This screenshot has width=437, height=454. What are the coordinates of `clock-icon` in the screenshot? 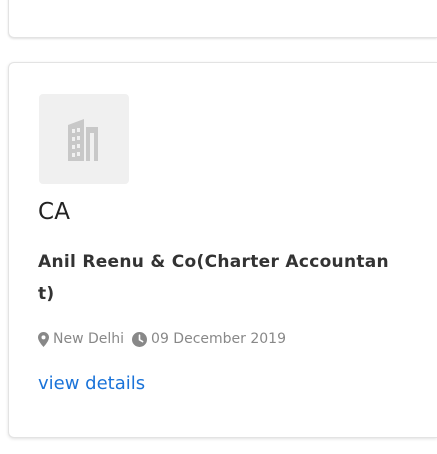 It's located at (140, 339).